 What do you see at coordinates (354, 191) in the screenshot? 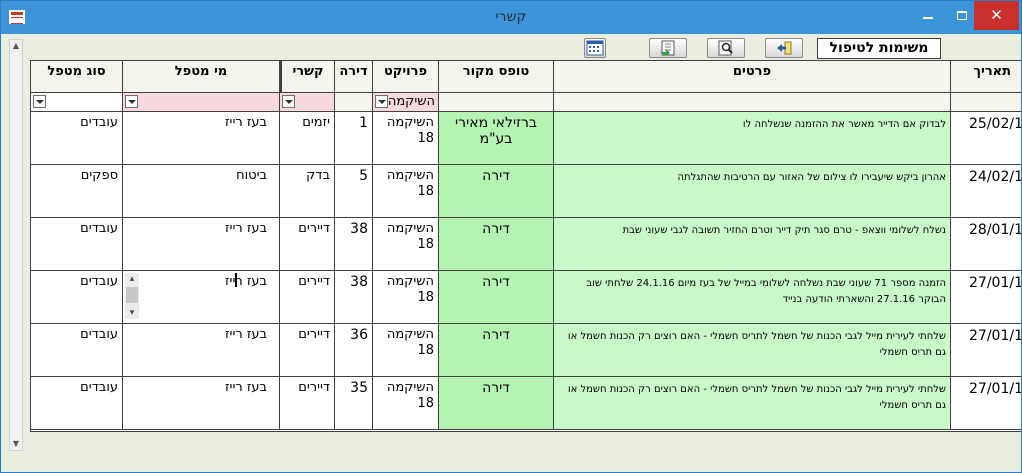
I see `cell-apartment: 5` at bounding box center [354, 191].